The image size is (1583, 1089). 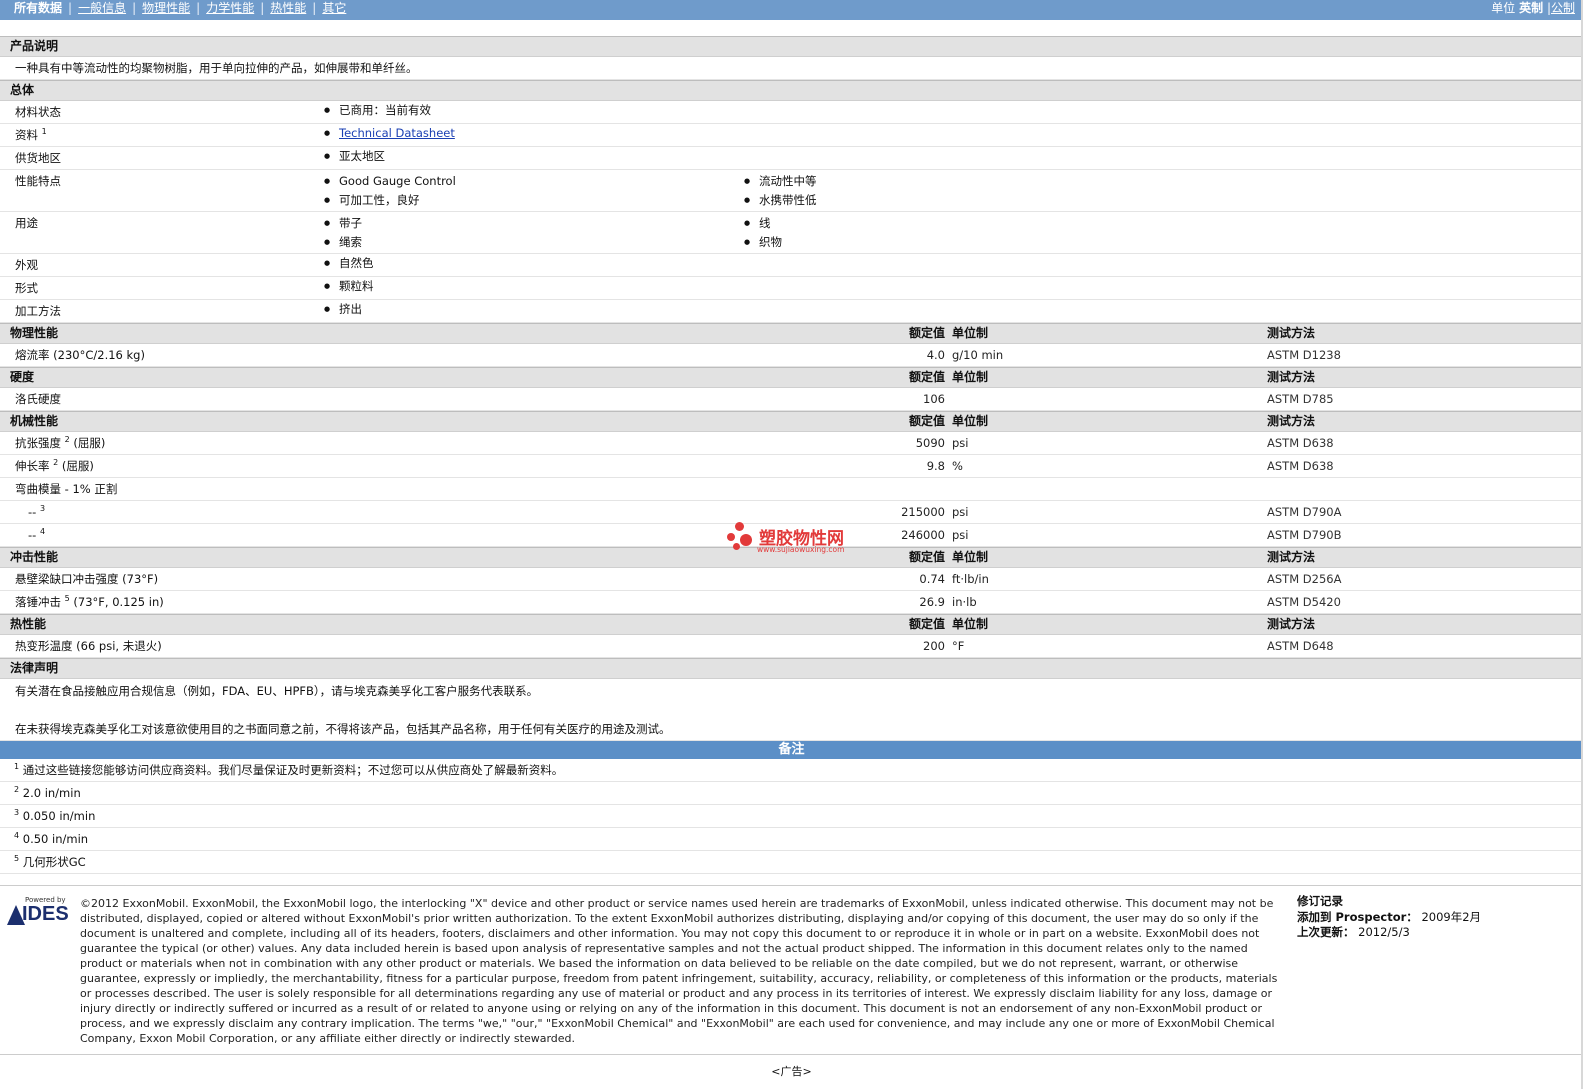 I want to click on row-label: 资料 1, so click(x=31, y=135).